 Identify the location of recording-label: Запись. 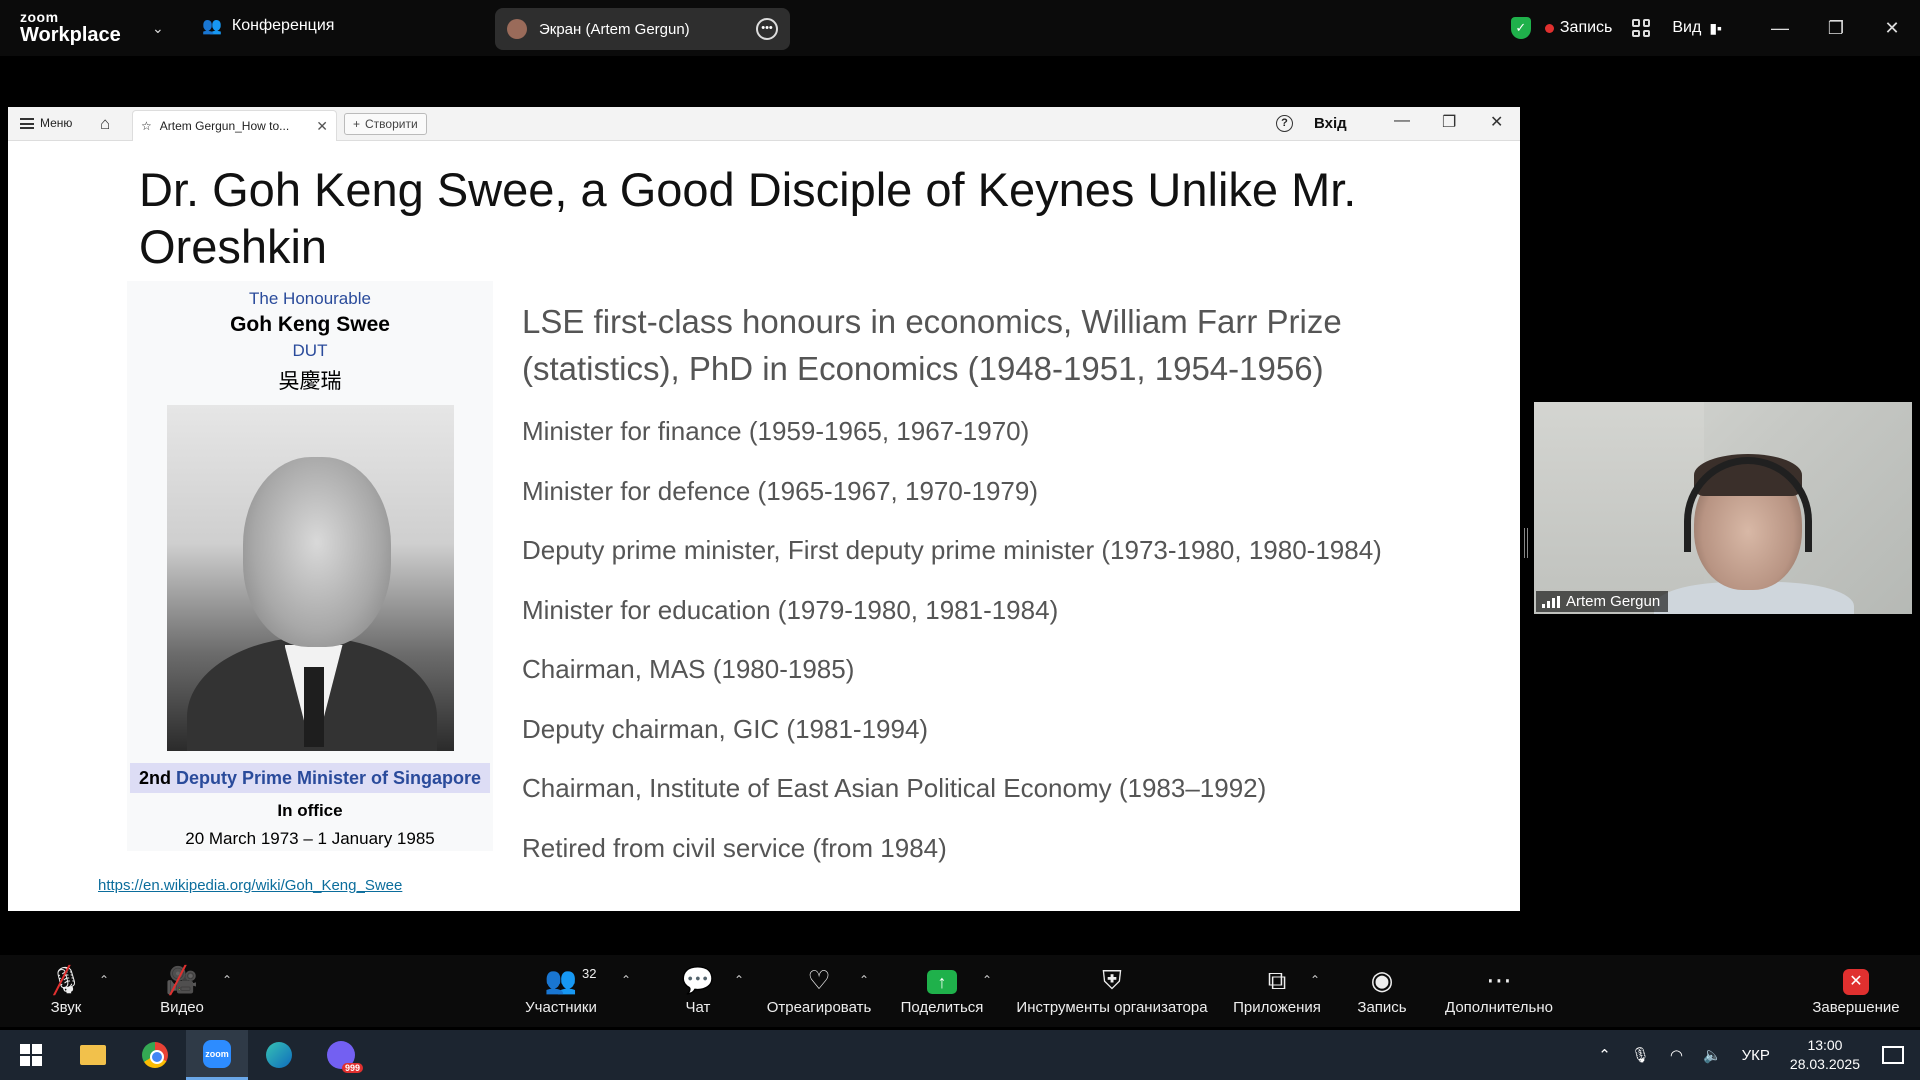
(1586, 28).